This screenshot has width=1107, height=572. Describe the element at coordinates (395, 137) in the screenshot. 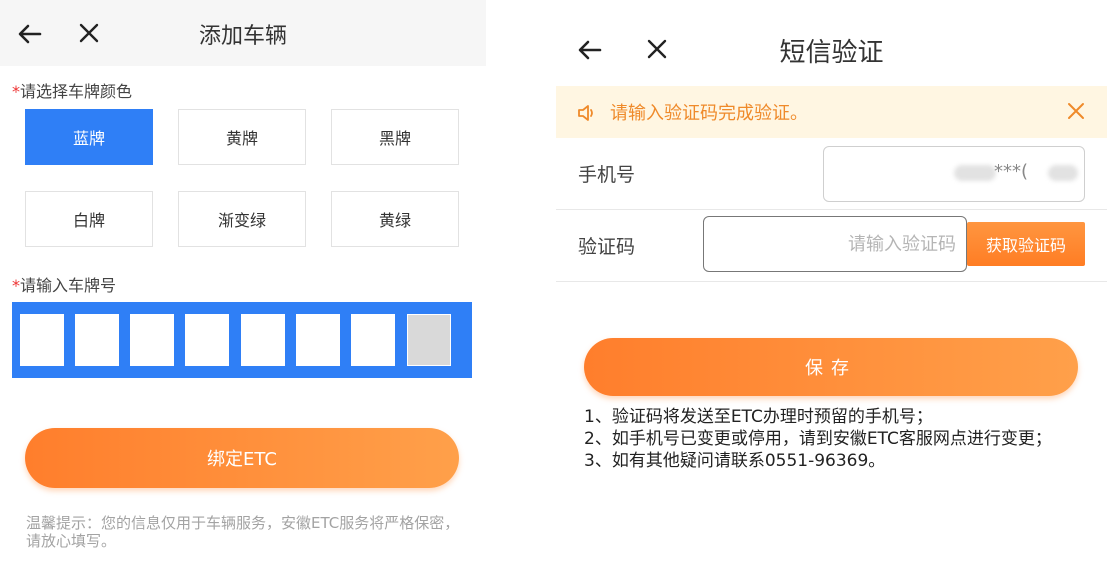

I see `color-option-black: 黑牌` at that location.